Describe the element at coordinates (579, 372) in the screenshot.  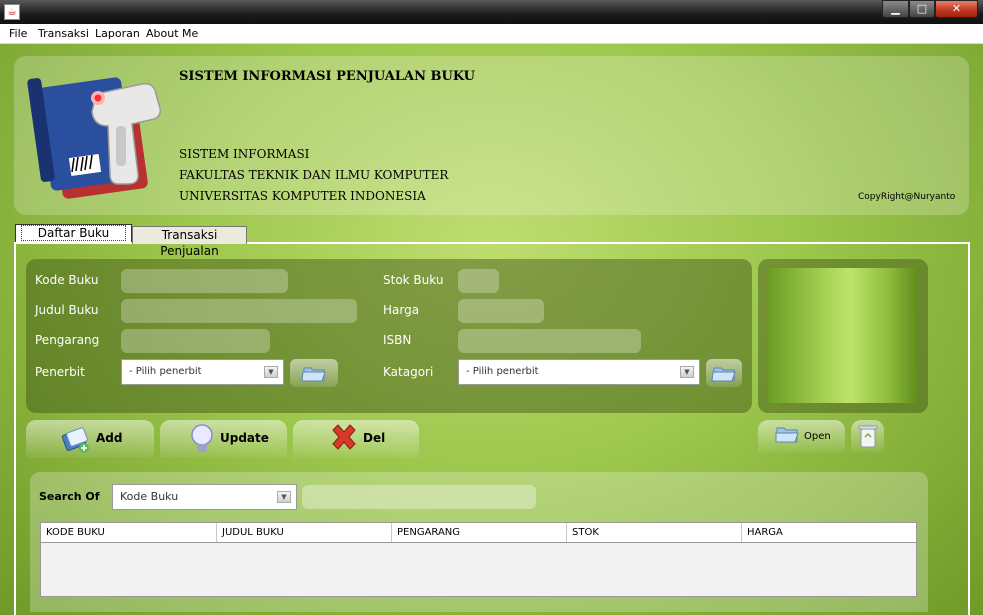
I see `katagori-select: - Pilih penerbit ▼` at that location.